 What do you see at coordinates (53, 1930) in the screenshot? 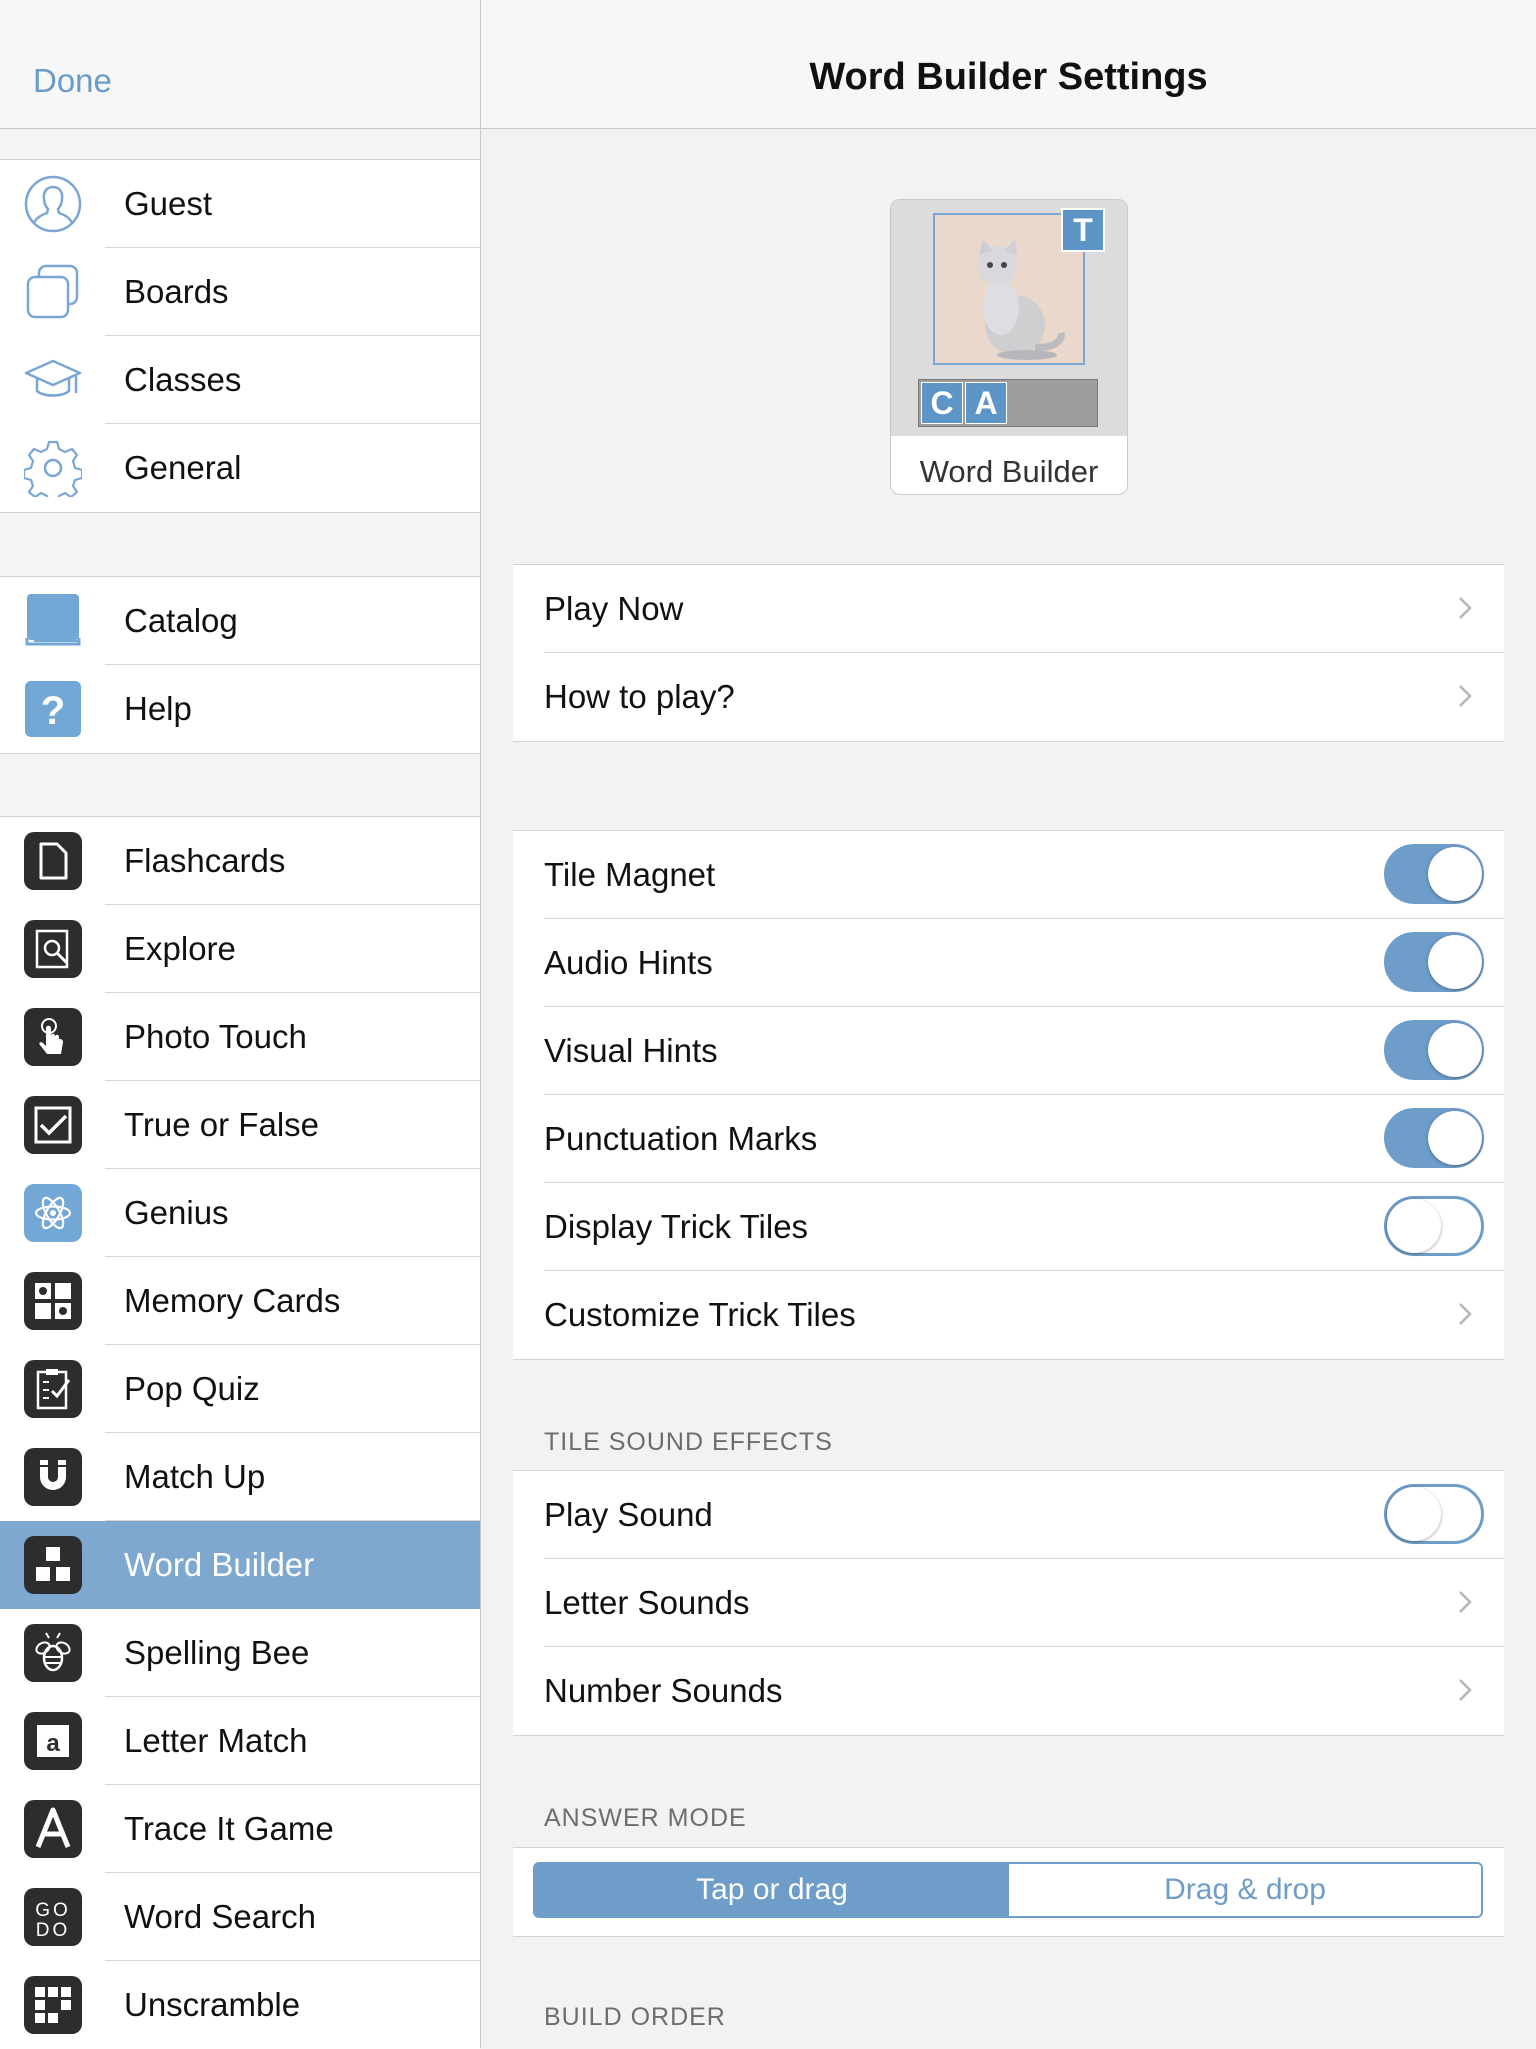
I see `svg-text: DO` at bounding box center [53, 1930].